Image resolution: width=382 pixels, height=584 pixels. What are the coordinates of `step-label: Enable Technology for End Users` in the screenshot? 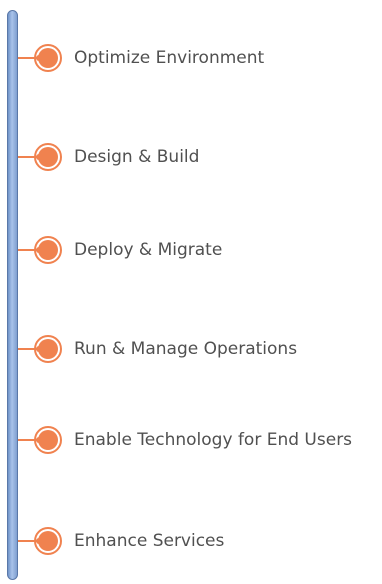 It's located at (213, 440).